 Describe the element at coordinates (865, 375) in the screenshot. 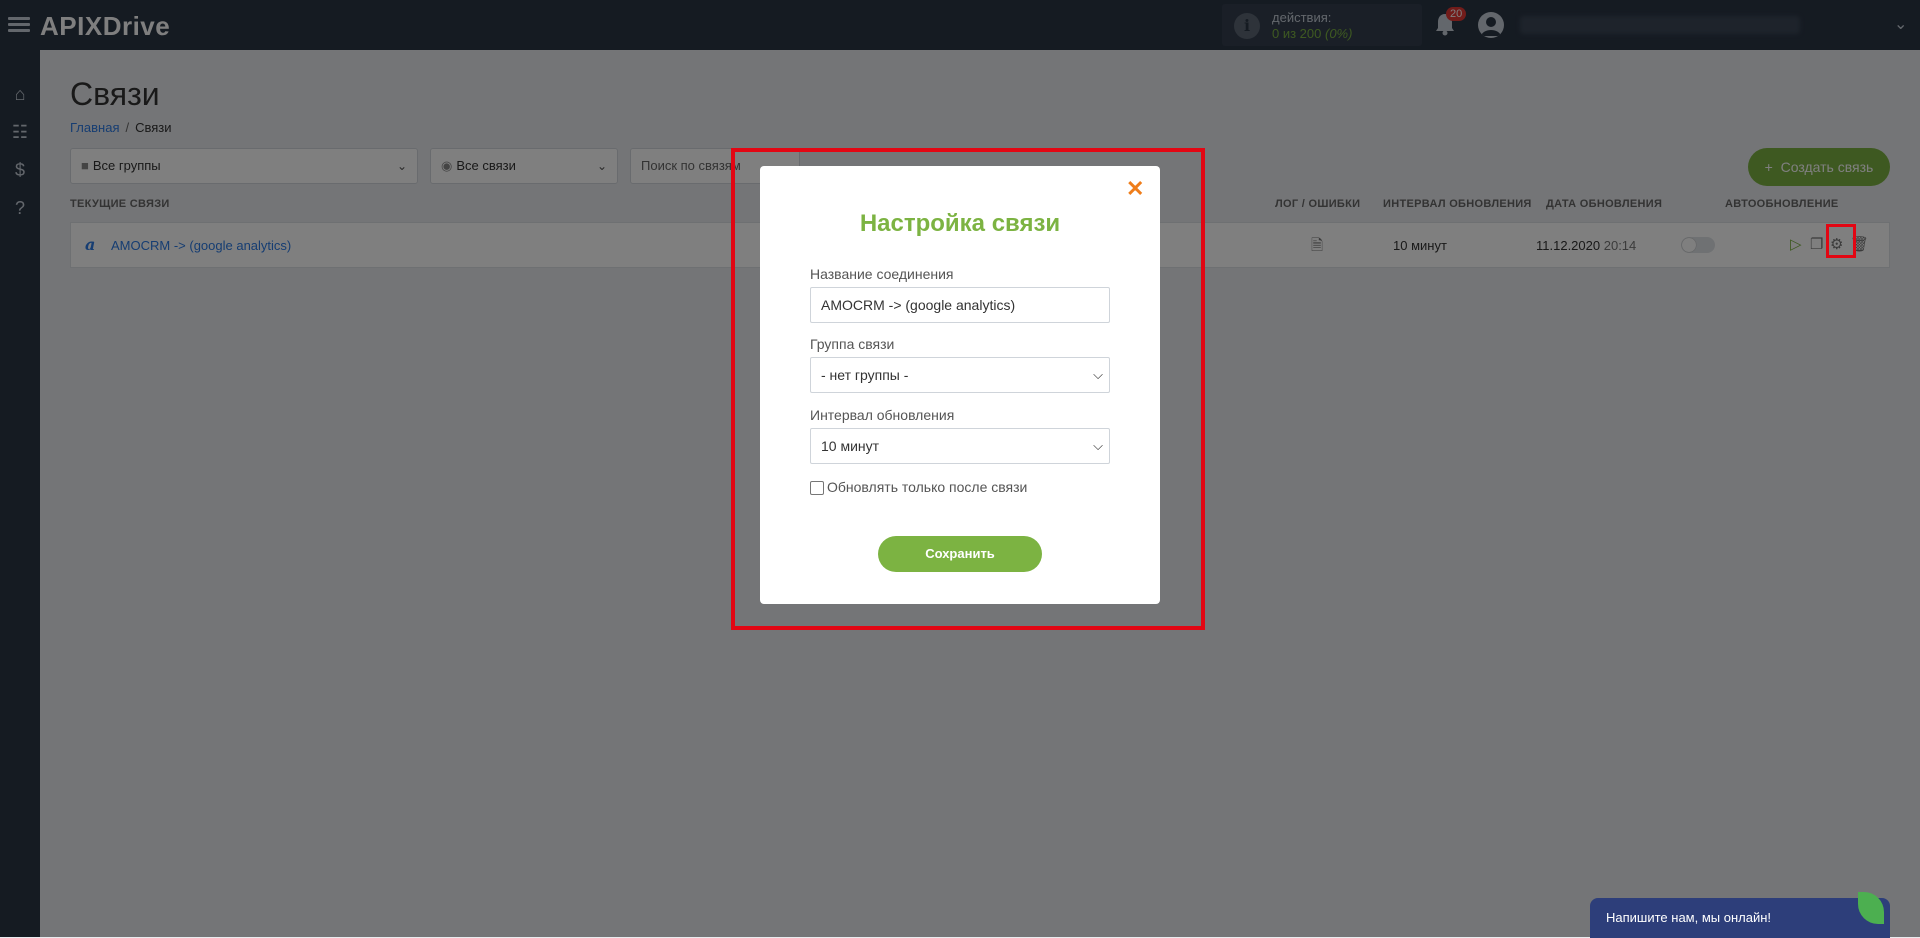

I see `group-select-value: - нет группы -` at that location.